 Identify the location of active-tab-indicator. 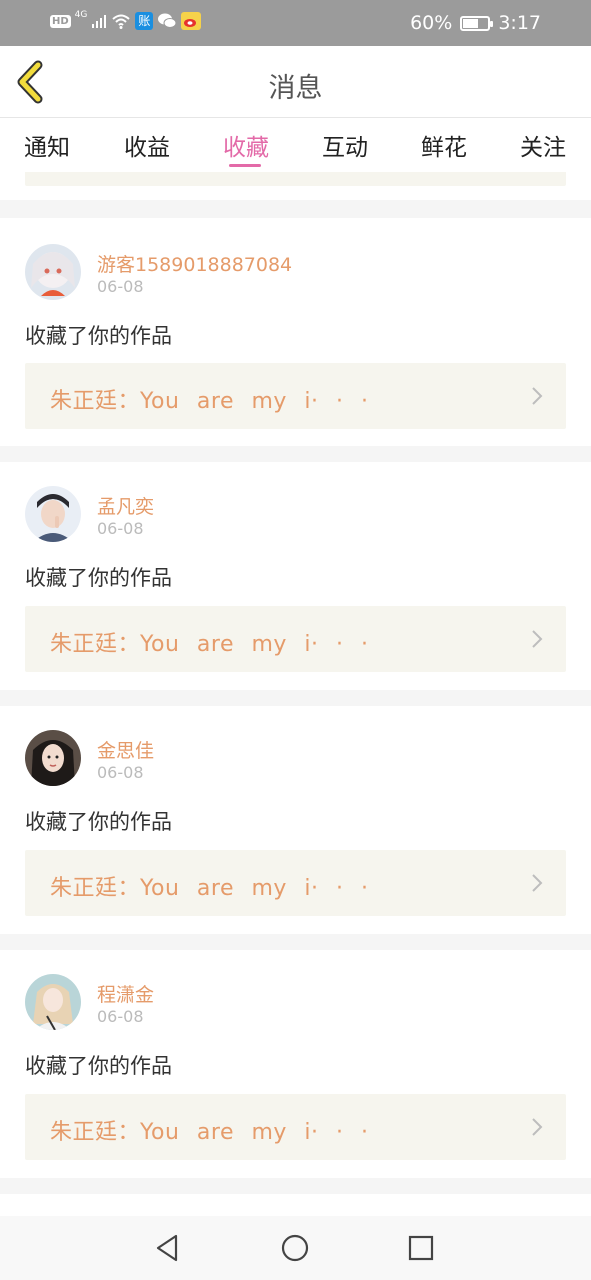
(245, 165).